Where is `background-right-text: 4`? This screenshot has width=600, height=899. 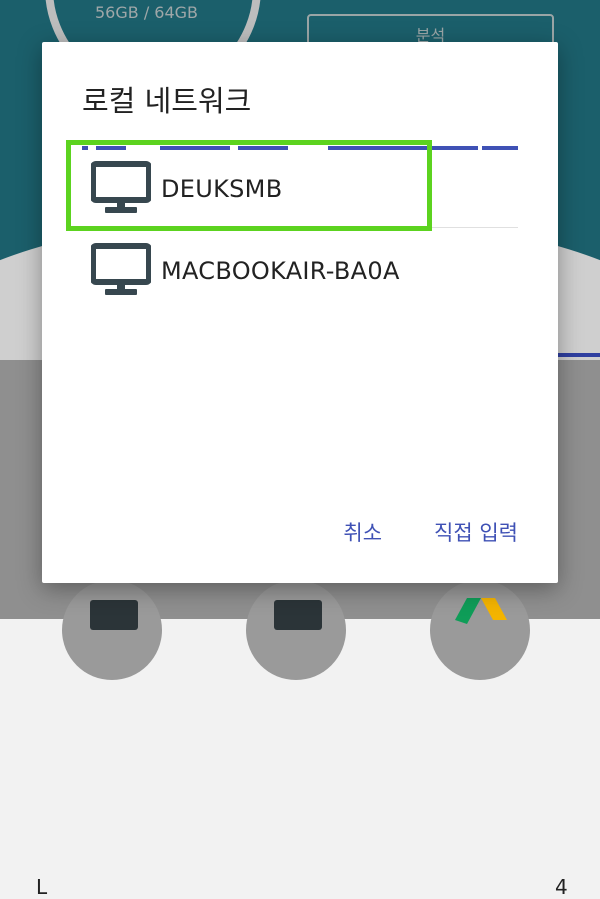
background-right-text: 4 is located at coordinates (561, 887).